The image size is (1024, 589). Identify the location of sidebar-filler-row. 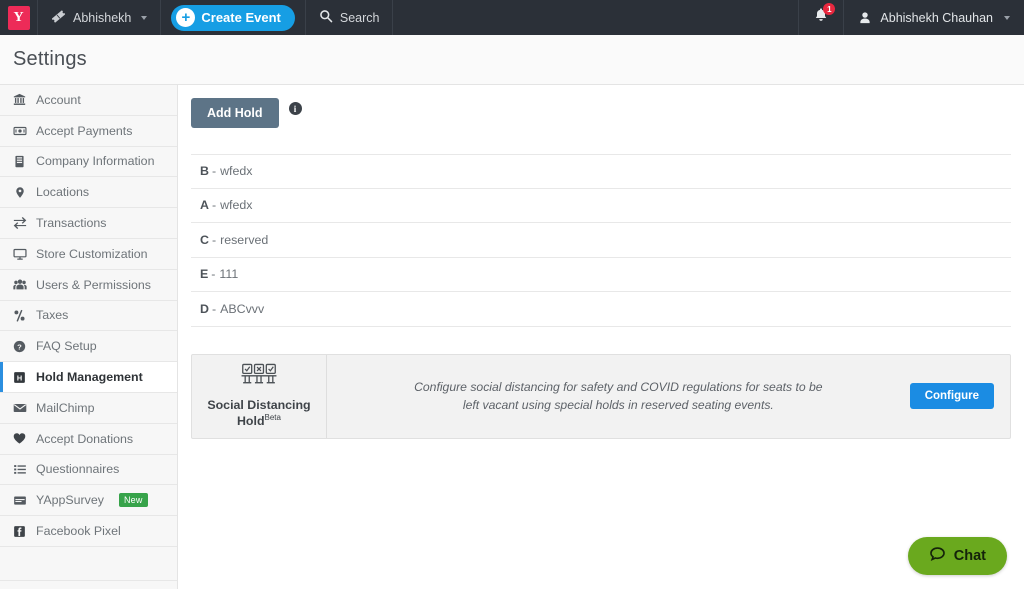
(88, 563).